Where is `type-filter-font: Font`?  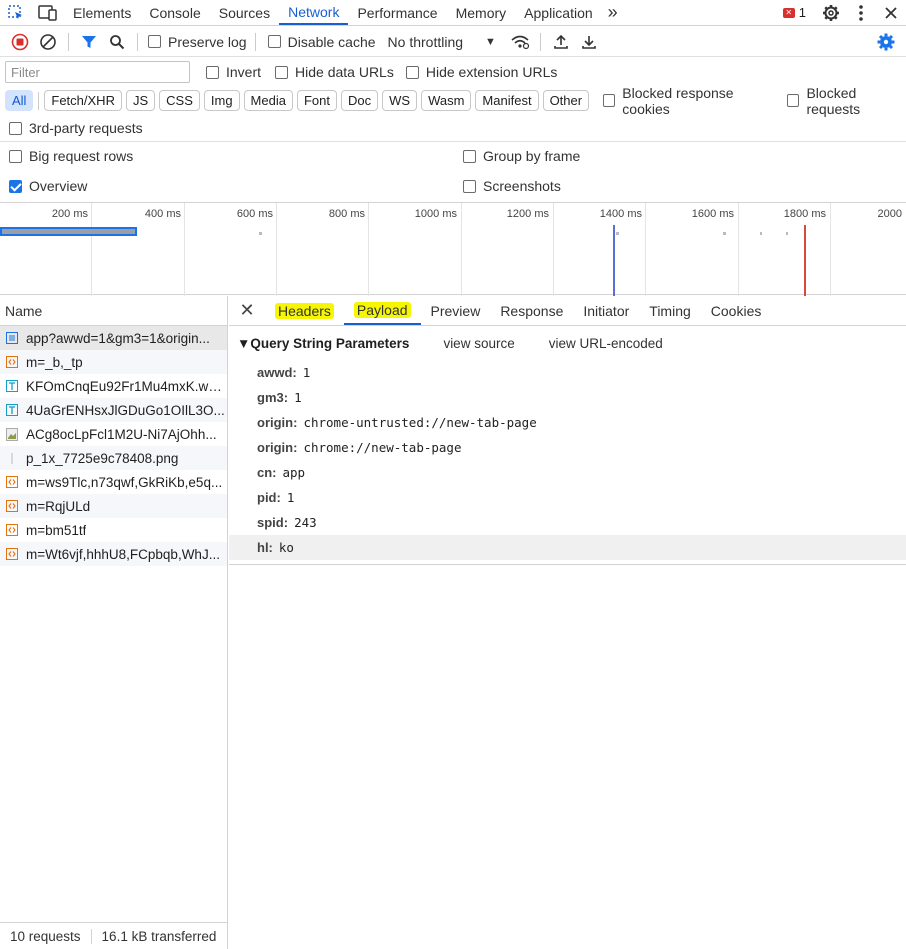
type-filter-font: Font is located at coordinates (316, 100).